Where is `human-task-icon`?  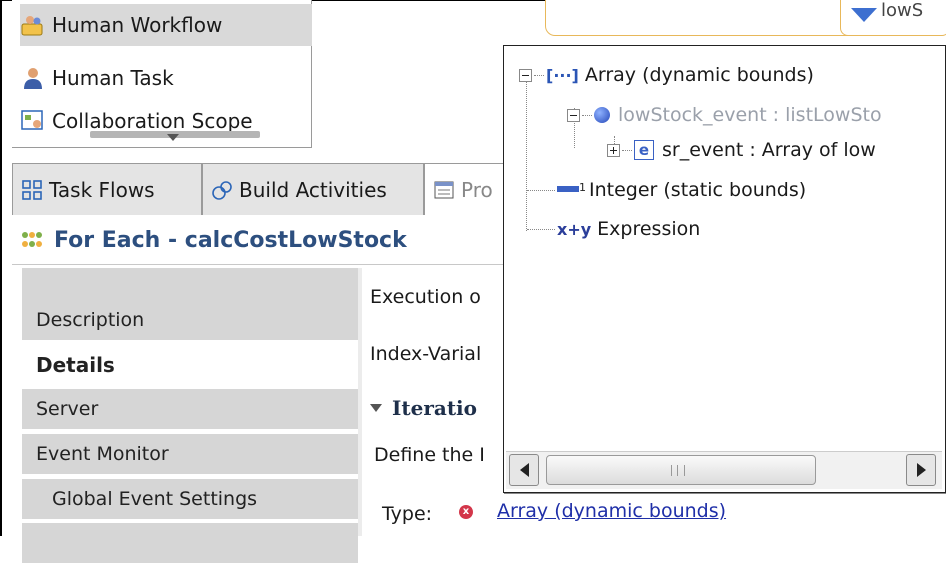 human-task-icon is located at coordinates (33, 78).